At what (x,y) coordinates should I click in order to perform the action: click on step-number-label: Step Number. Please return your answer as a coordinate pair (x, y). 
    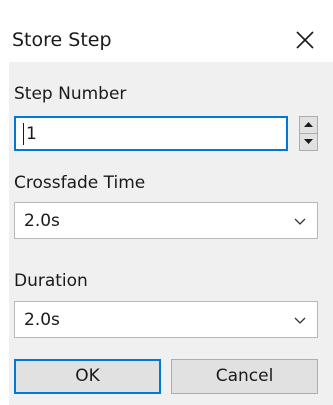
    Looking at the image, I should click on (70, 94).